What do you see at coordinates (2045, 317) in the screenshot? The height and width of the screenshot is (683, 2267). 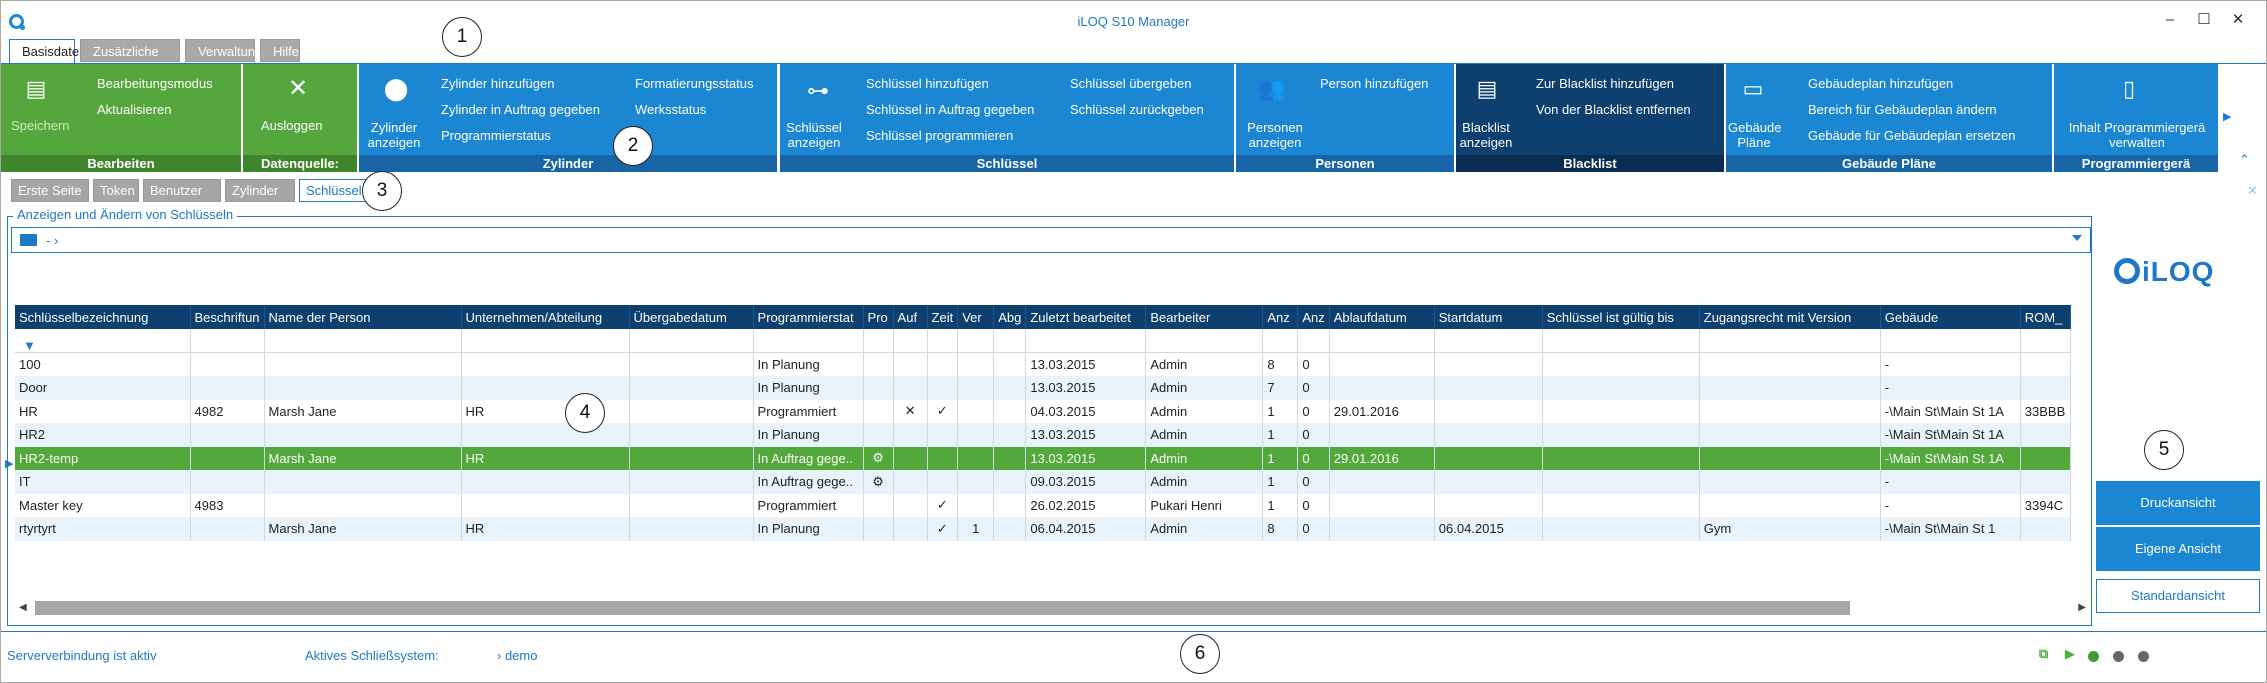 I see `column-header: ROM_` at bounding box center [2045, 317].